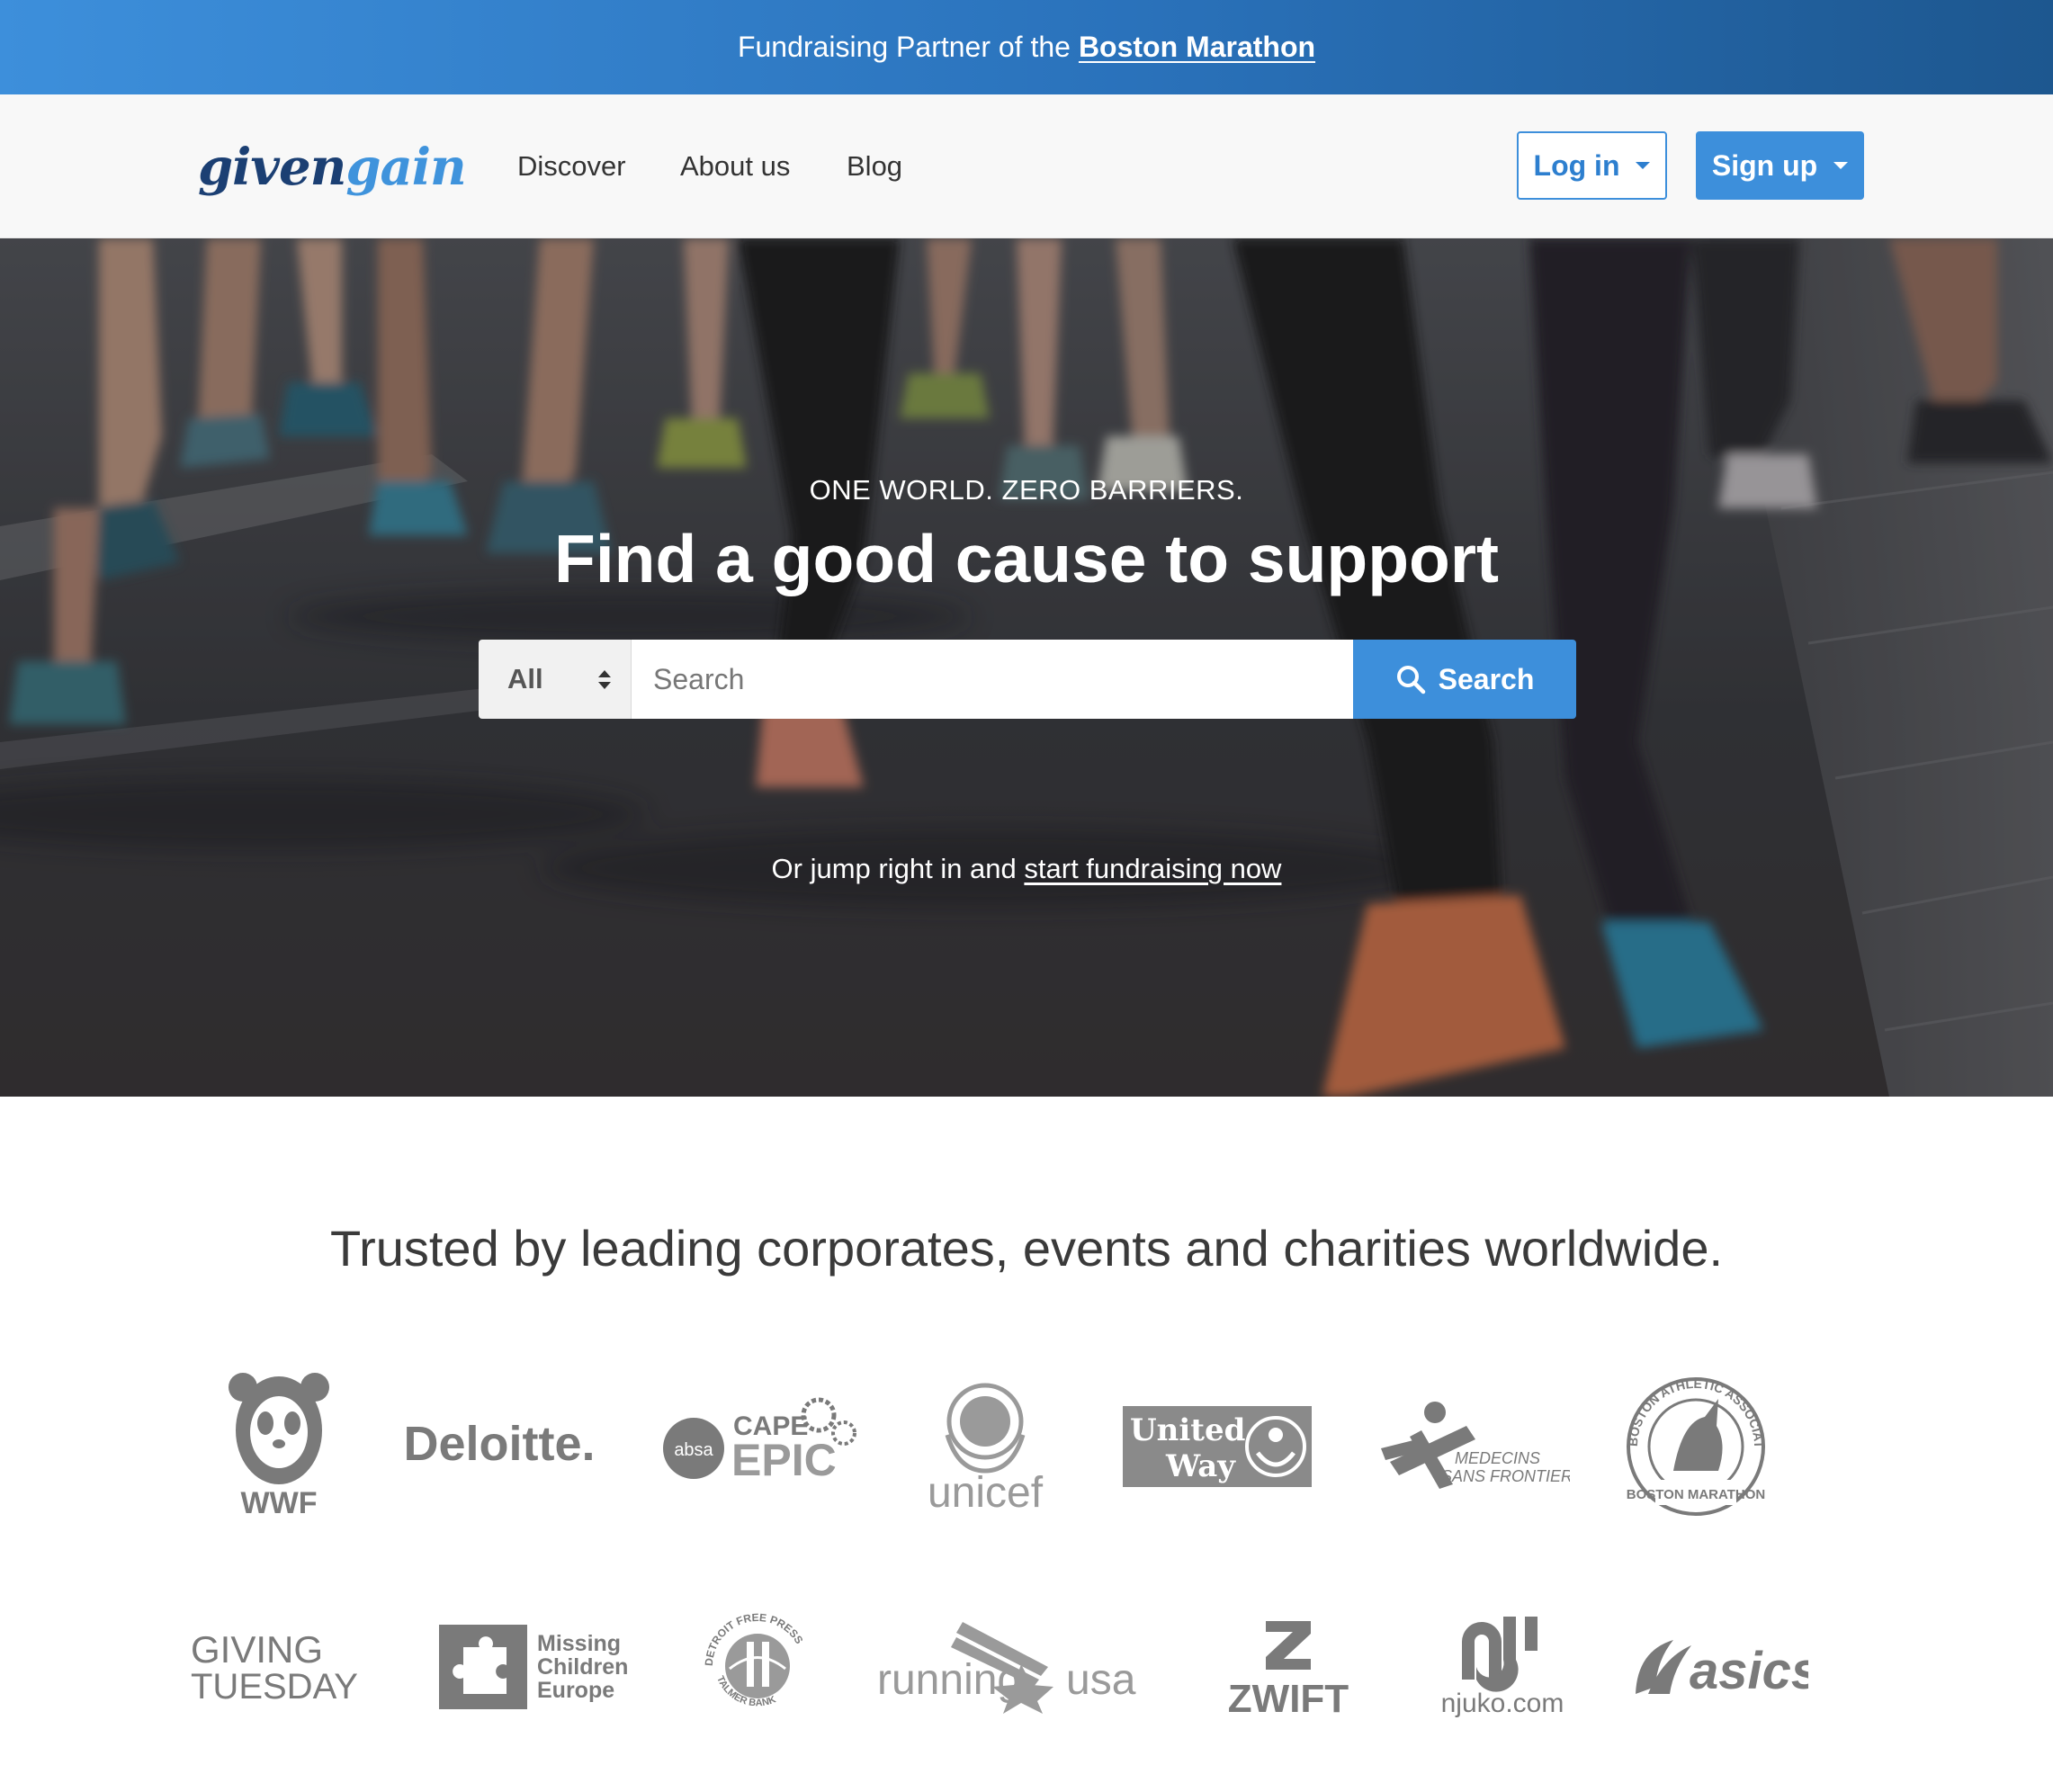 This screenshot has height=1792, width=2053. Describe the element at coordinates (279, 1503) in the screenshot. I see `wwf-text: WWF` at that location.